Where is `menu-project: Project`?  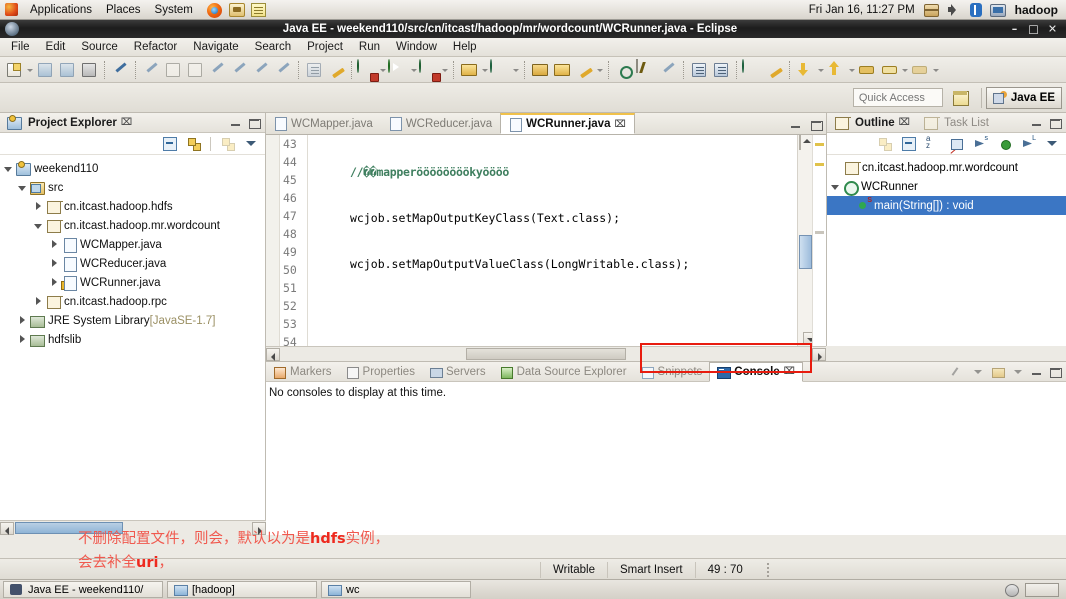 menu-project: Project is located at coordinates (325, 47).